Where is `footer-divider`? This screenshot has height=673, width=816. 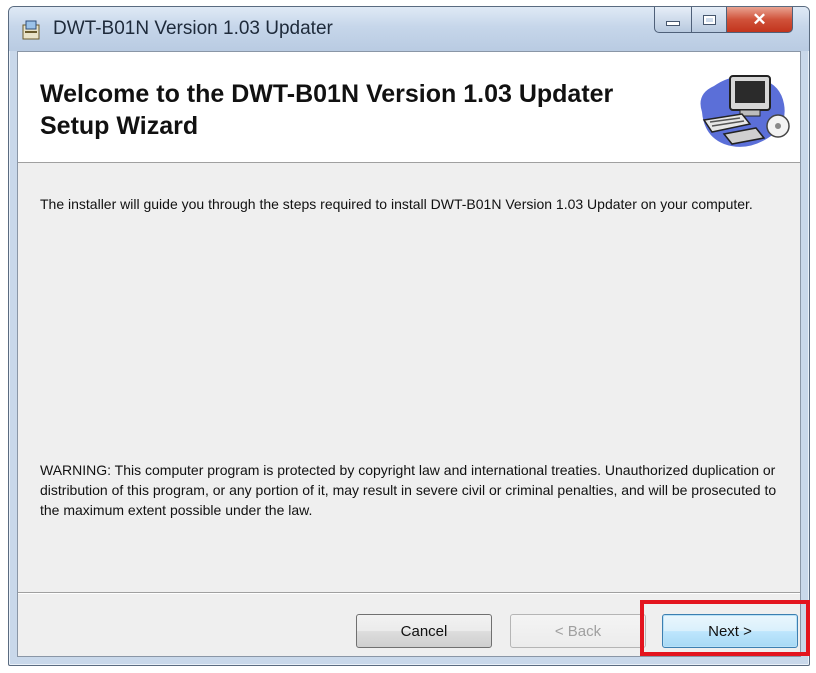 footer-divider is located at coordinates (409, 593).